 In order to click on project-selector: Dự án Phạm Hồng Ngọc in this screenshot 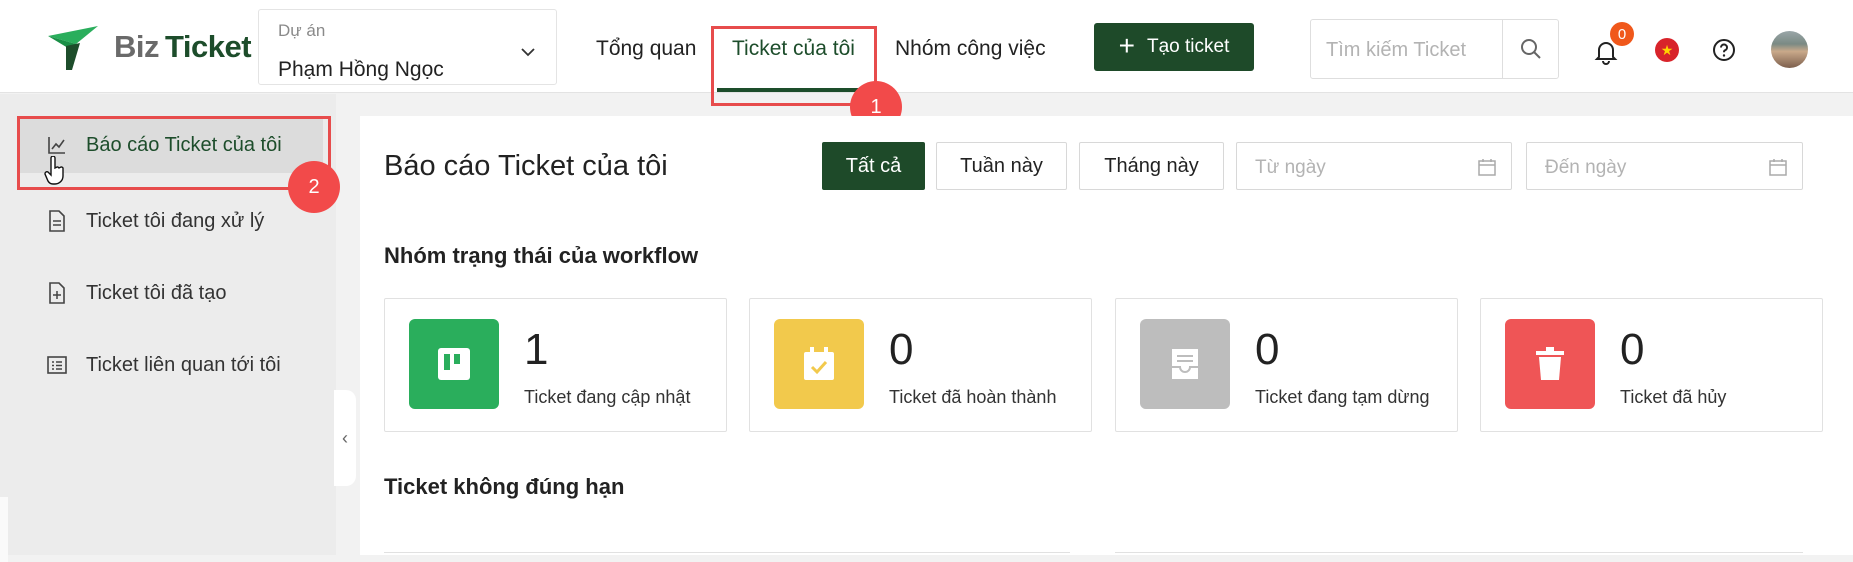, I will do `click(407, 47)`.